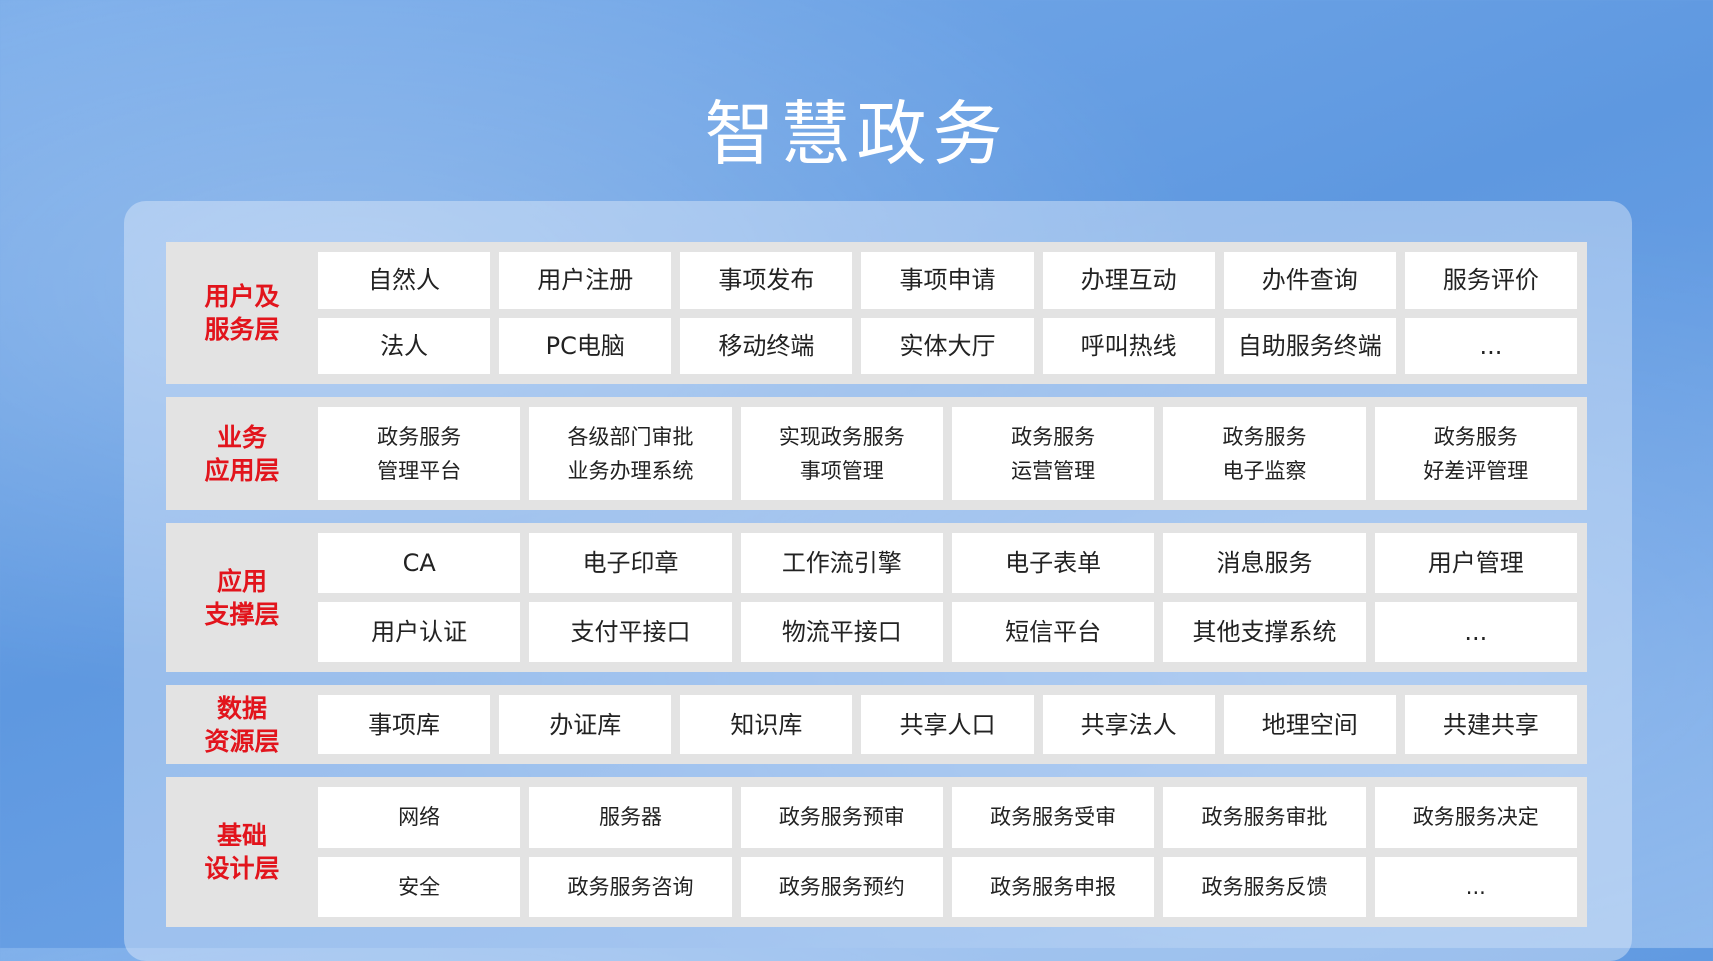  I want to click on cell-text: 知识库, so click(766, 725).